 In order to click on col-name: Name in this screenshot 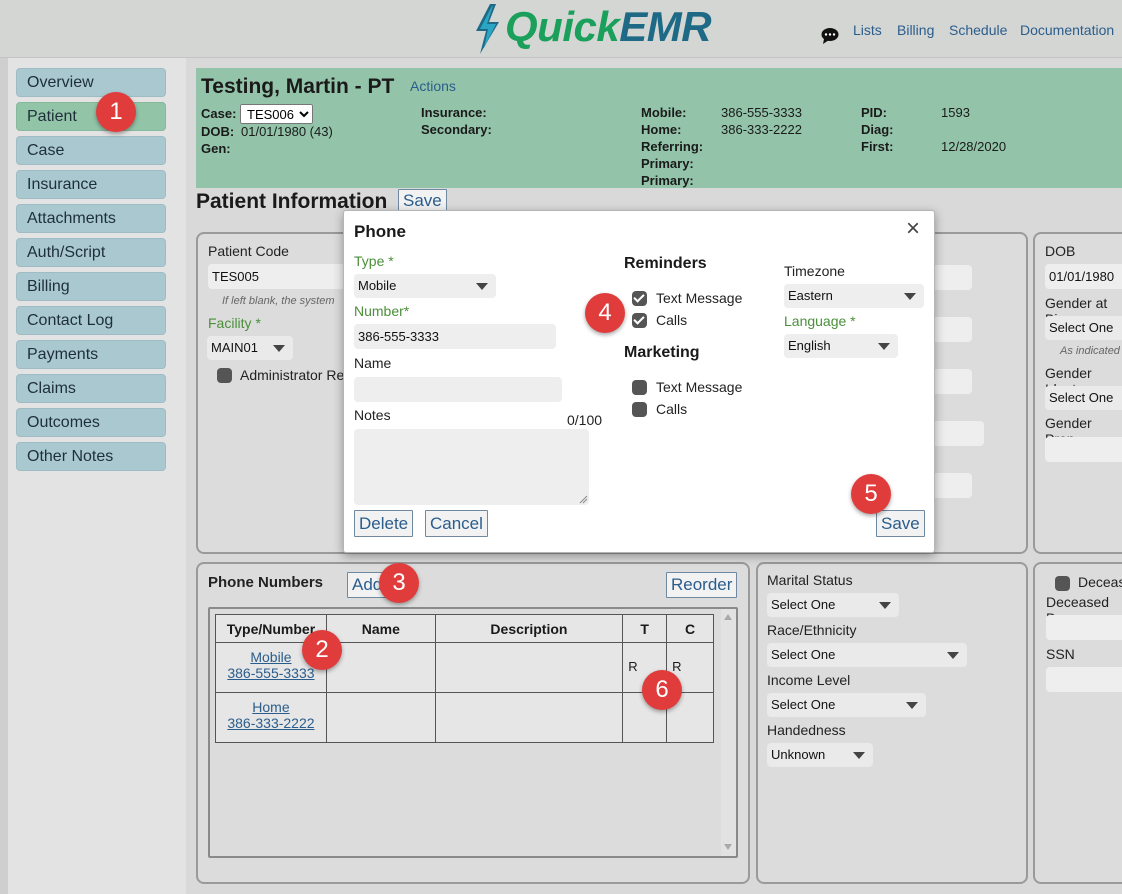, I will do `click(380, 628)`.